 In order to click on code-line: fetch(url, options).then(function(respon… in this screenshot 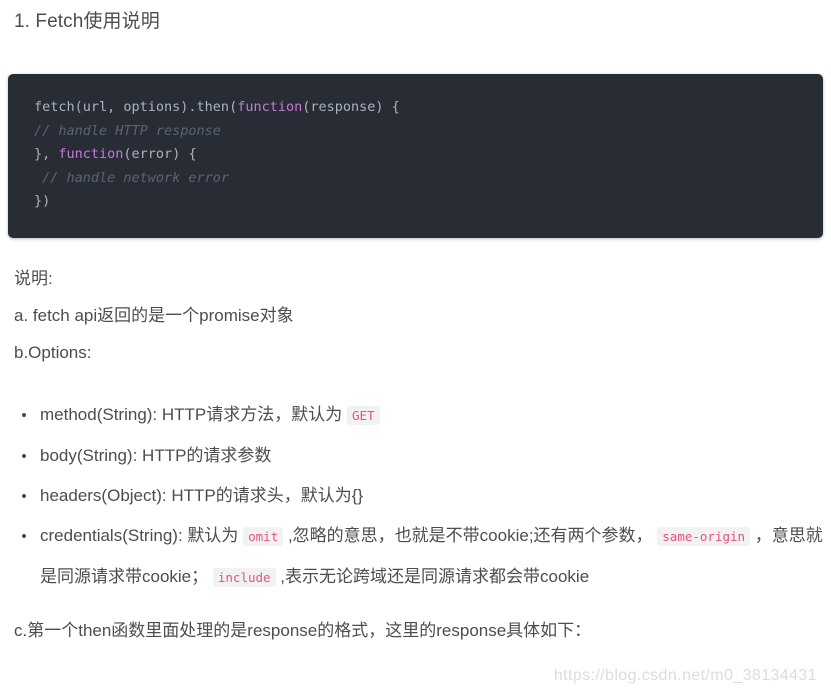, I will do `click(415, 108)`.